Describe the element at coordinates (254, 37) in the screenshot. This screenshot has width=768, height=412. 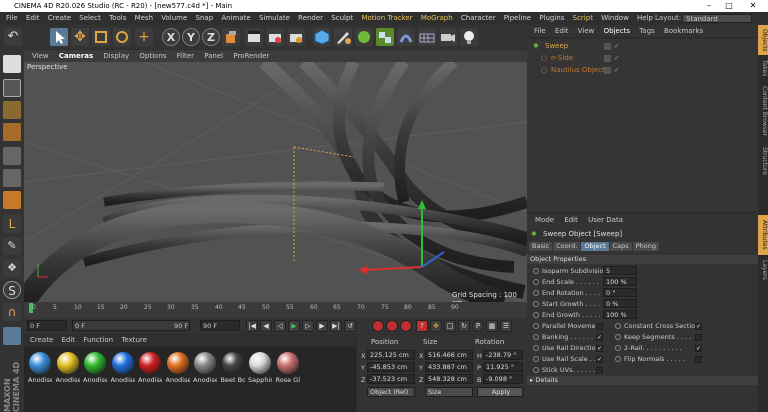
I see `render-view-icon` at that location.